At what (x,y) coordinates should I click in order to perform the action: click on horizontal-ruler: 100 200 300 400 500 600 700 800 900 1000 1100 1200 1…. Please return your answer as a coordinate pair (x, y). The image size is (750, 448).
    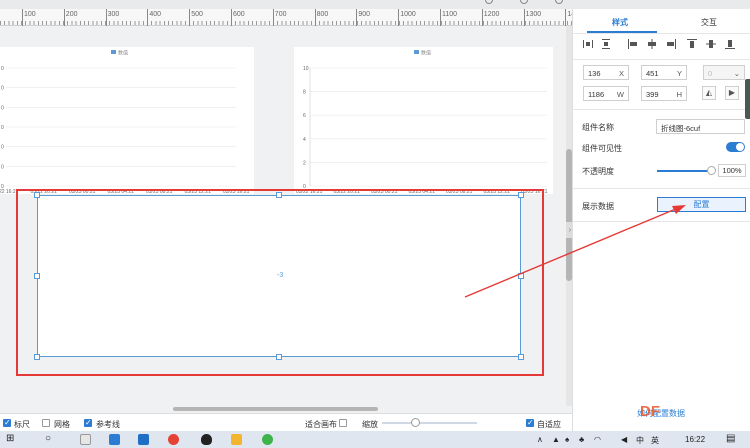
    Looking at the image, I should click on (291, 17).